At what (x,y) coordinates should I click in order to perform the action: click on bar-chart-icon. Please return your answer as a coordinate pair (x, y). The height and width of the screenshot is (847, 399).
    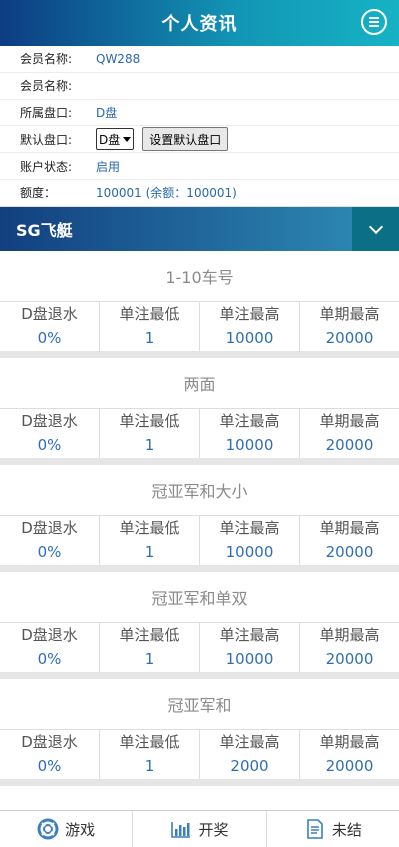
    Looking at the image, I should click on (181, 830).